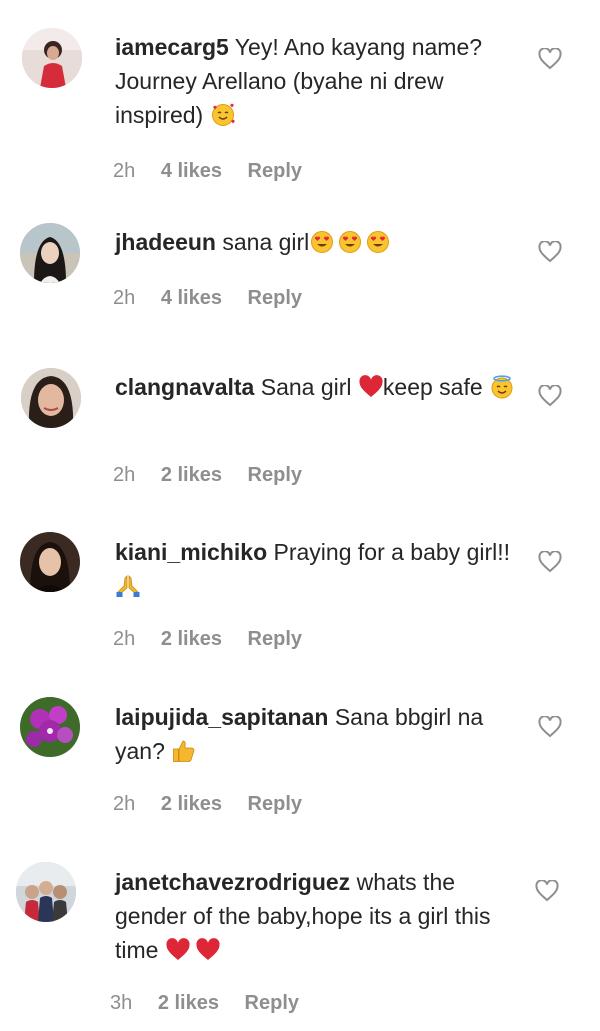 This screenshot has height=1031, width=600. What do you see at coordinates (165, 242) in the screenshot?
I see `comment-username: jhadeeun` at bounding box center [165, 242].